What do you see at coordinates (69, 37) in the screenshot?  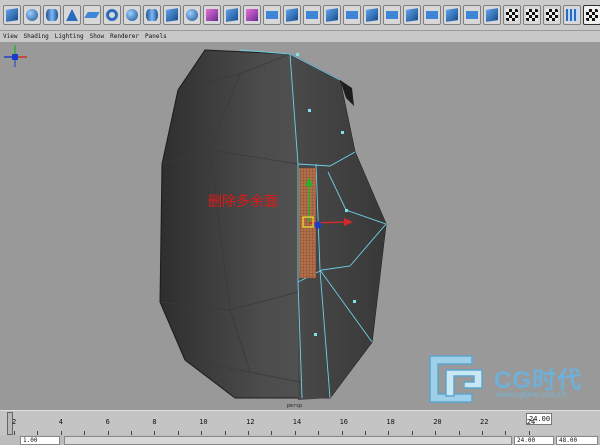 I see `menu-lighting: Lighting` at bounding box center [69, 37].